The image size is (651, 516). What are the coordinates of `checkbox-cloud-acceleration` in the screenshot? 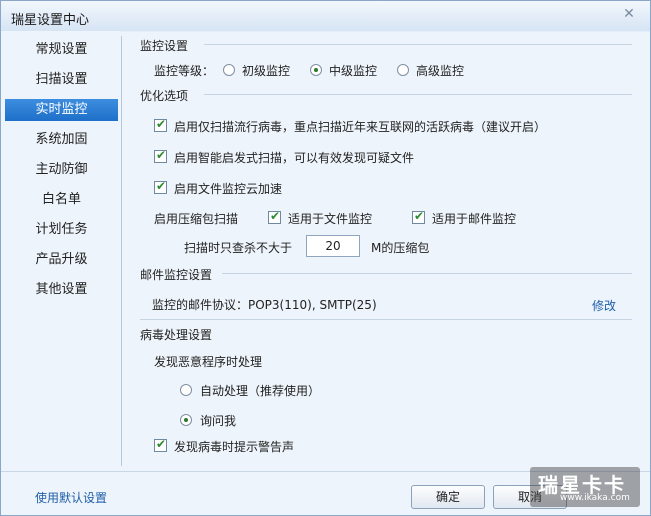 It's located at (160, 186).